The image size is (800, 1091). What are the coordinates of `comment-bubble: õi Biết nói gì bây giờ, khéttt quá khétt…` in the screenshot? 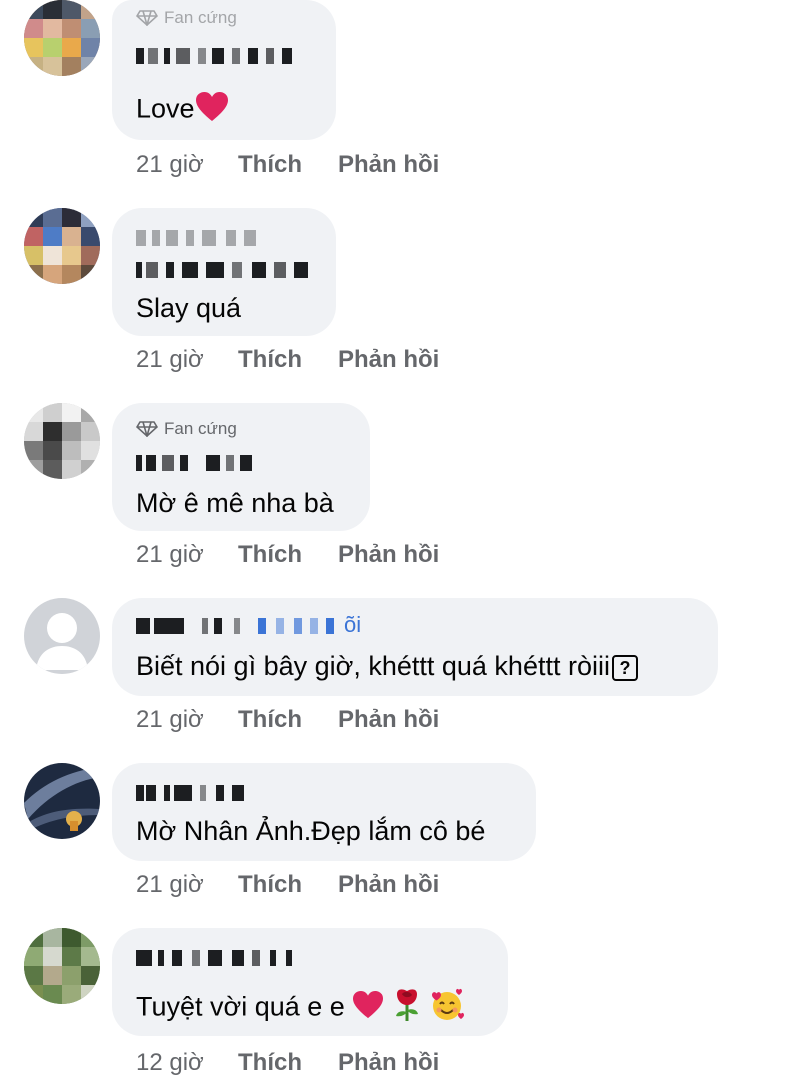 It's located at (415, 647).